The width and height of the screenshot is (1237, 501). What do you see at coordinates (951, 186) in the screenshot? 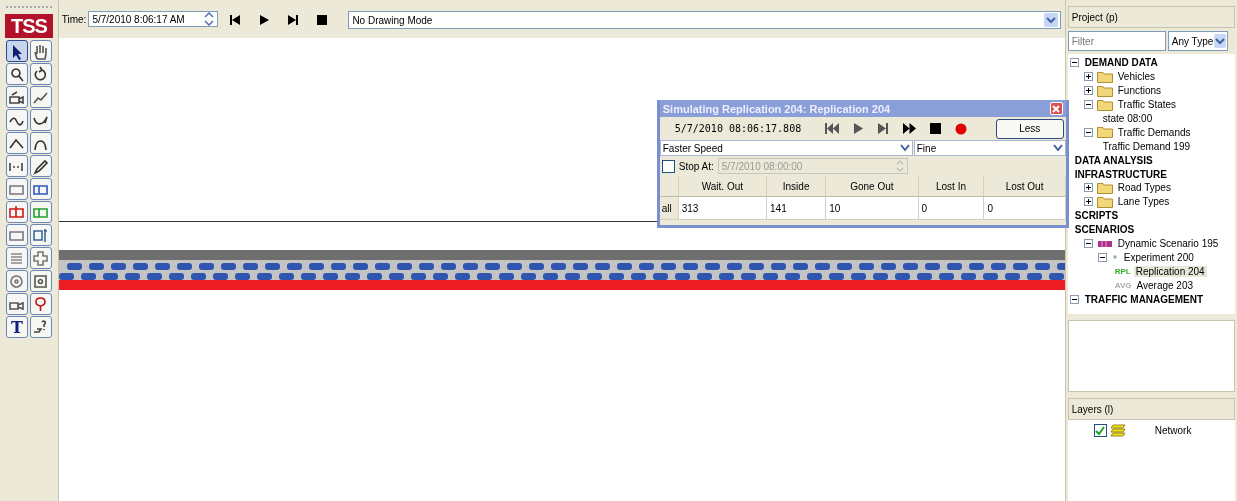
I see `column-header: Lost In` at bounding box center [951, 186].